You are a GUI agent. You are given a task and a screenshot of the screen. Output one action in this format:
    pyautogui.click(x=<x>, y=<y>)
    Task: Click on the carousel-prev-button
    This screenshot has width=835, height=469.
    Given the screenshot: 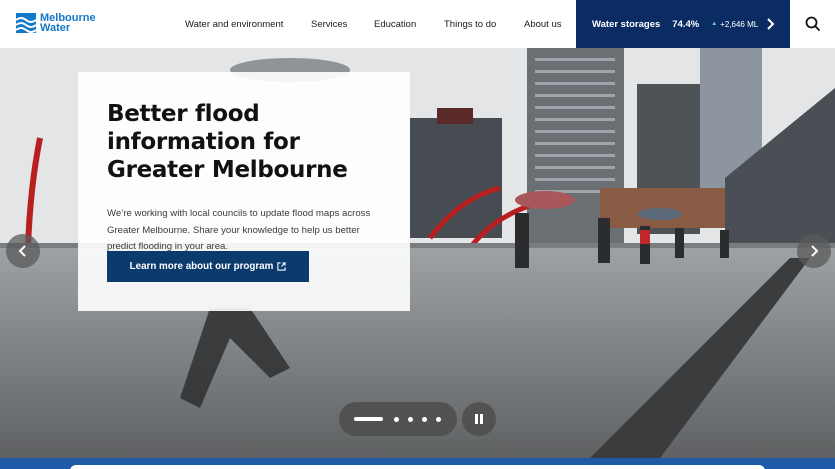 What is the action you would take?
    pyautogui.click(x=23, y=251)
    